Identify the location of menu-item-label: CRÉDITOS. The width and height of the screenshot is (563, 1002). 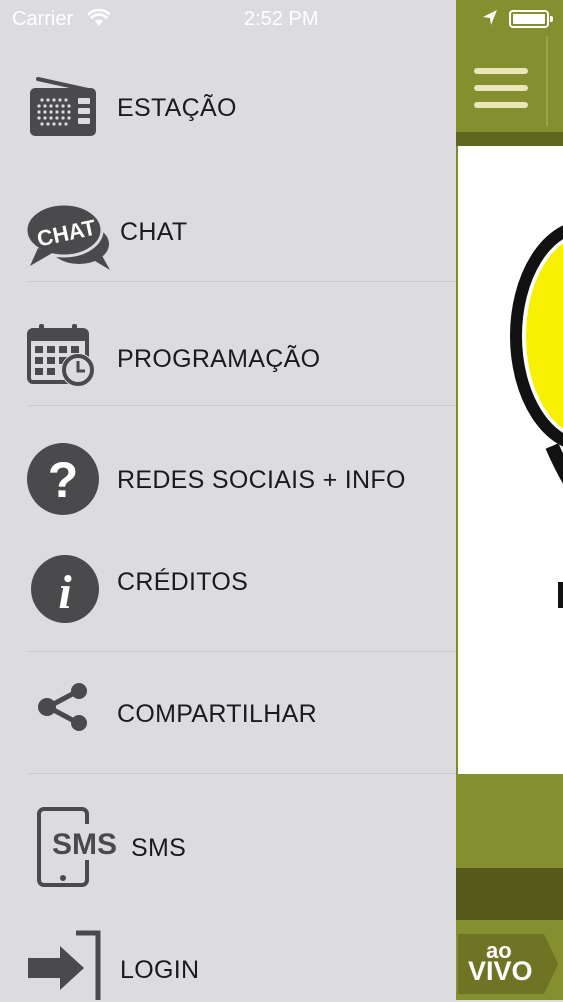
(183, 582).